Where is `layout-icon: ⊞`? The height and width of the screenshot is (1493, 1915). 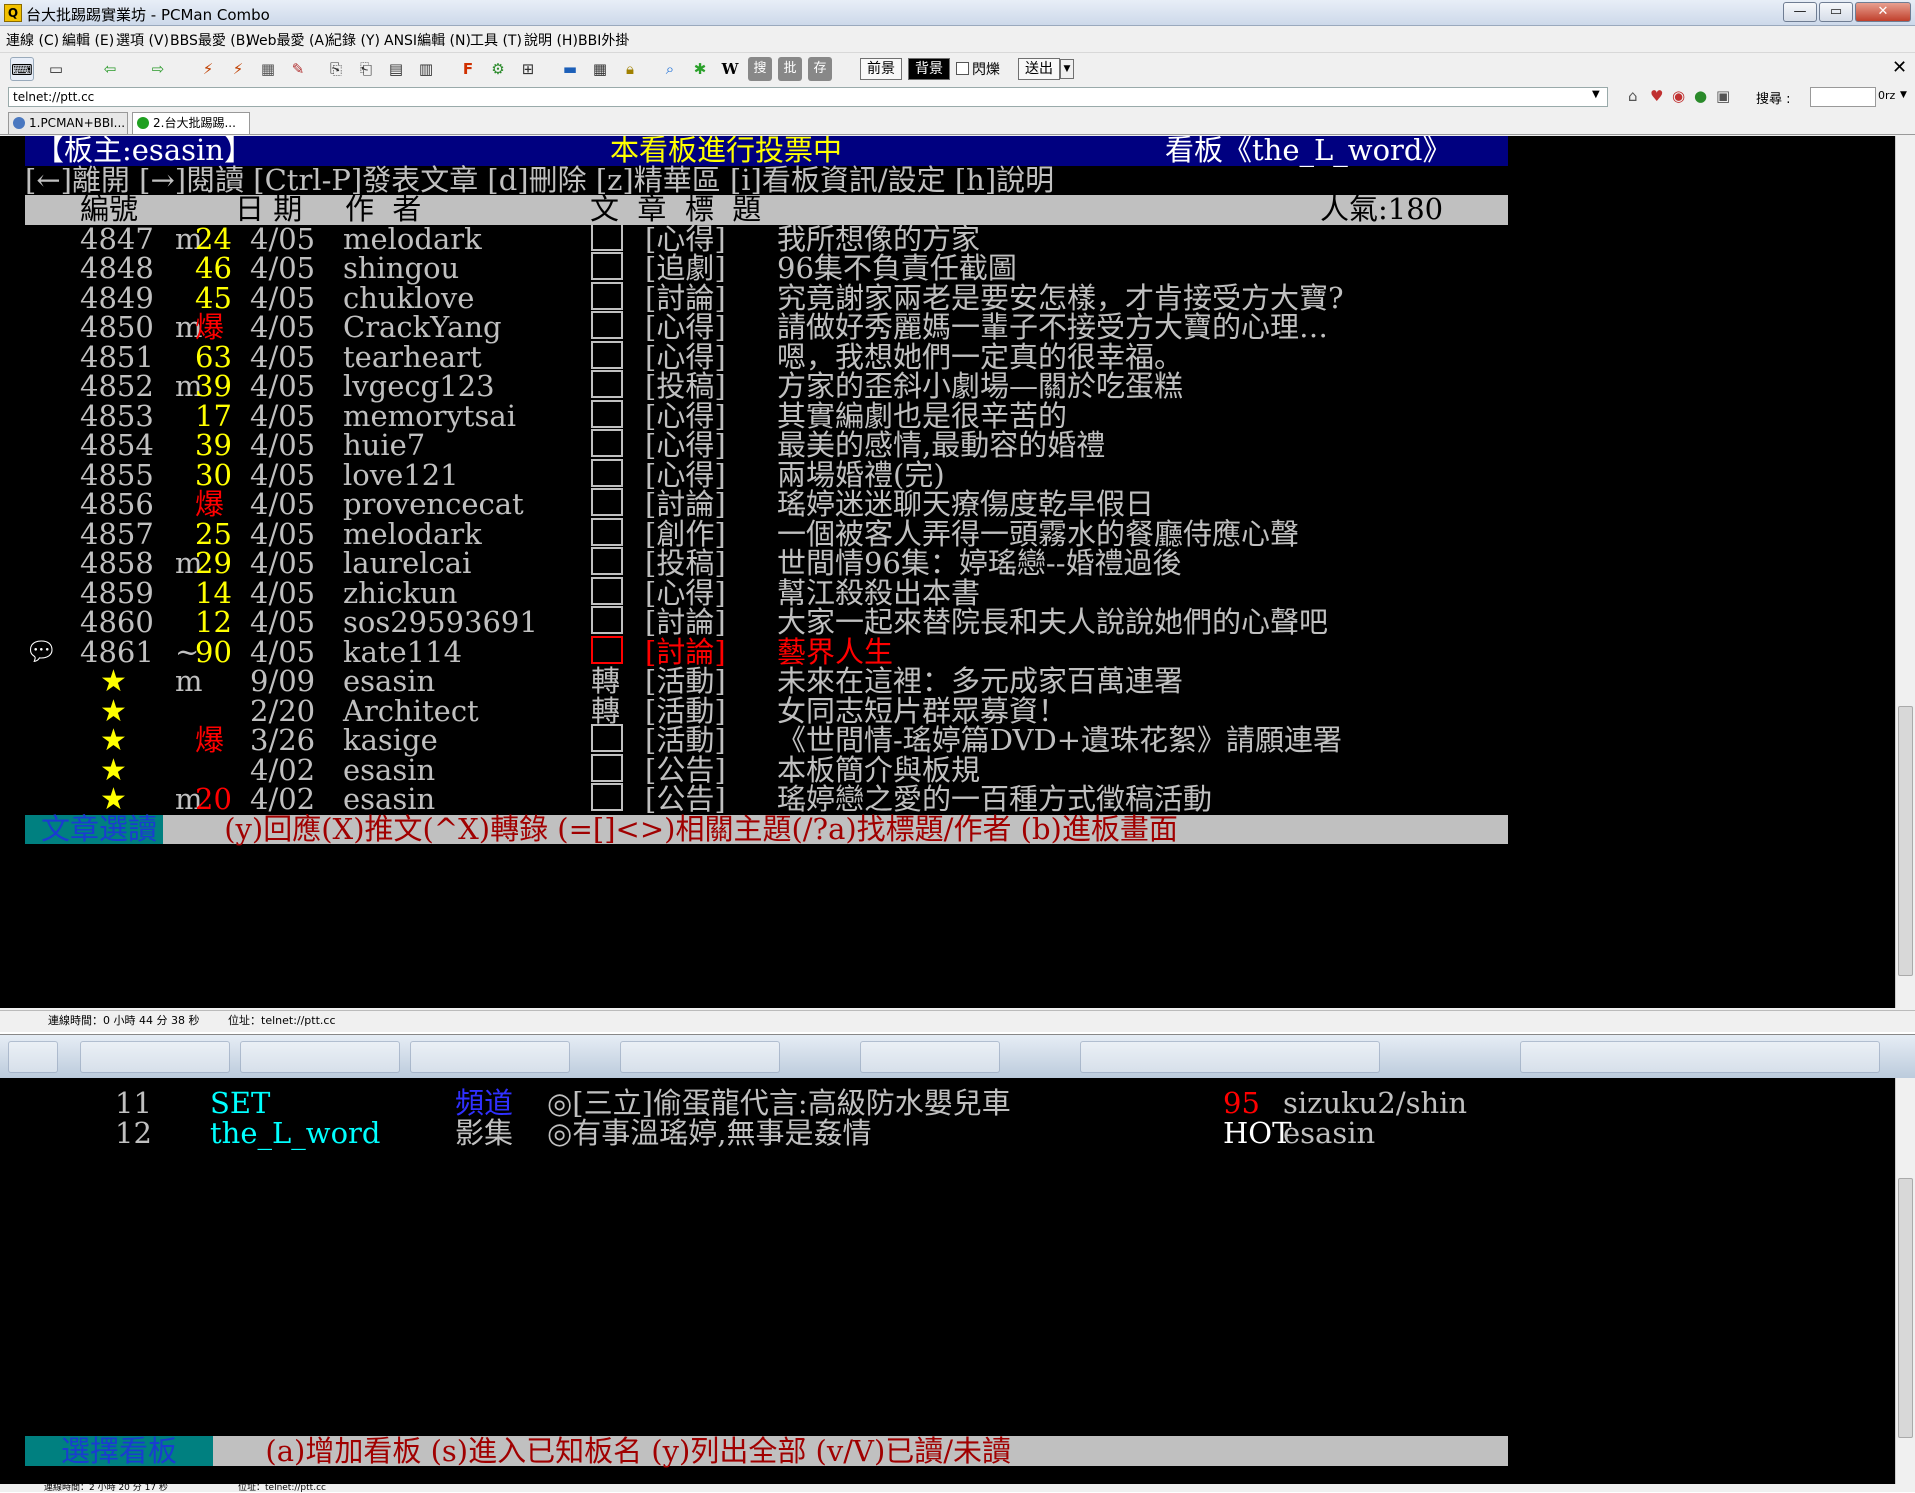 layout-icon: ⊞ is located at coordinates (528, 69).